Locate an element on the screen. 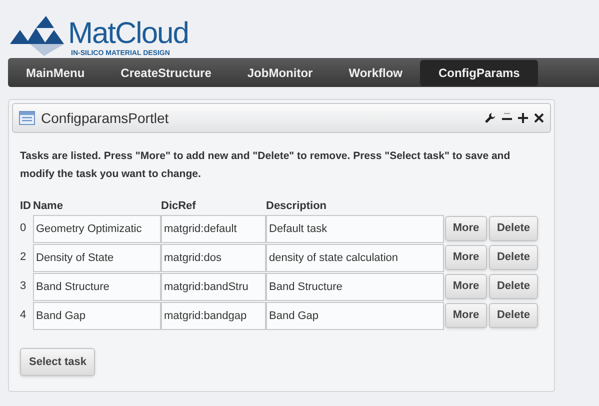 The image size is (599, 406). logo-icon is located at coordinates (38, 36).